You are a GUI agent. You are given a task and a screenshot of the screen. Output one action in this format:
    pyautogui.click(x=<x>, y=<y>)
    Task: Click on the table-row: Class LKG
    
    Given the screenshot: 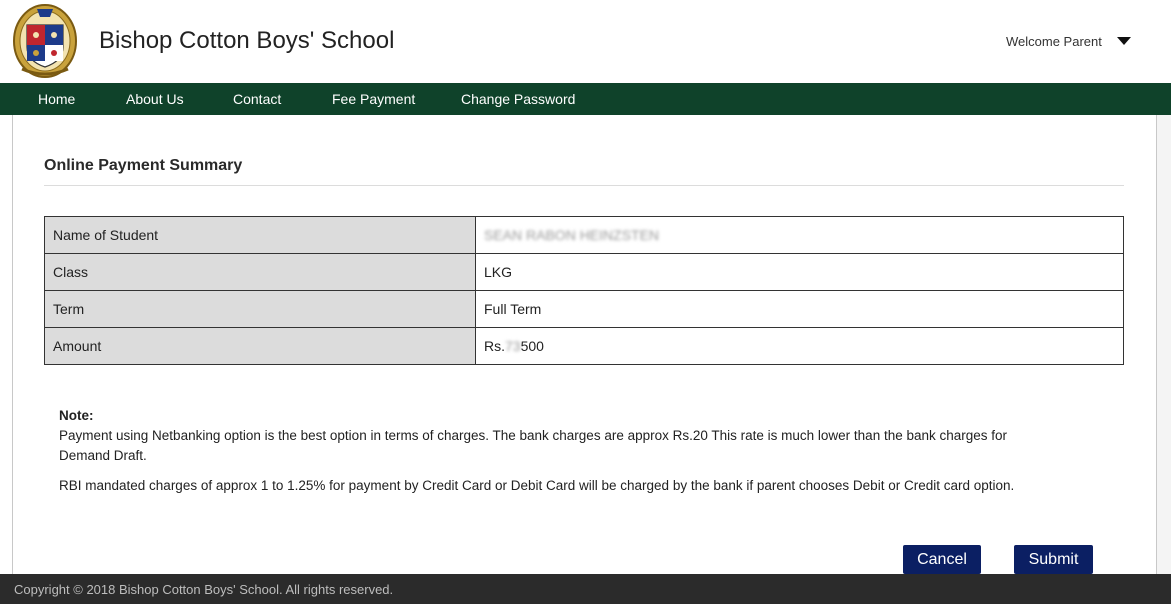 What is the action you would take?
    pyautogui.click(x=584, y=272)
    